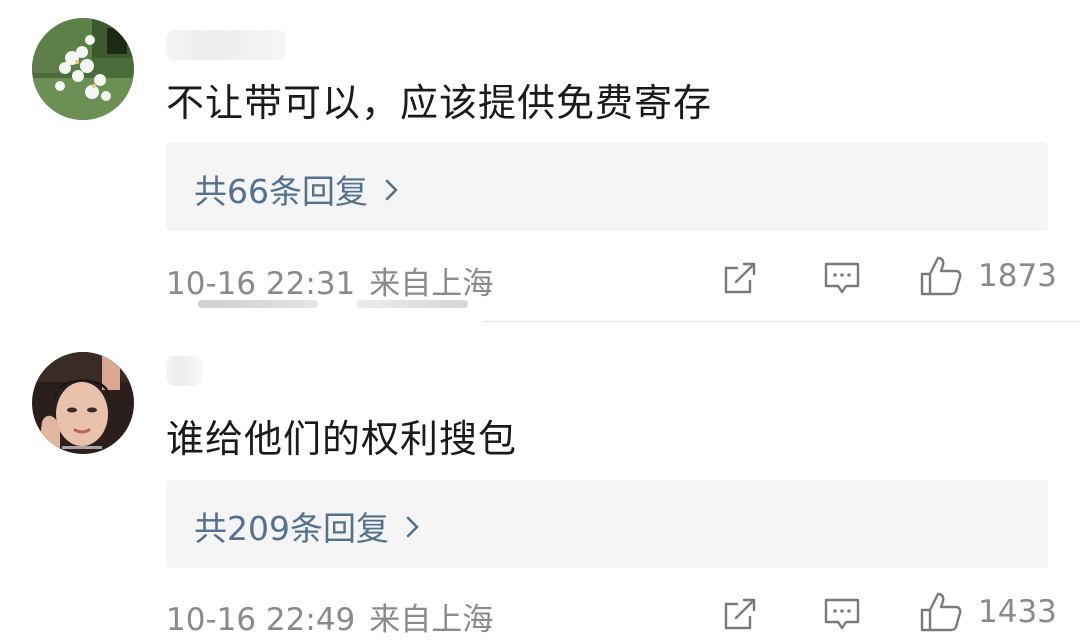  I want to click on reply-summary-box: 共209条回复, so click(607, 524).